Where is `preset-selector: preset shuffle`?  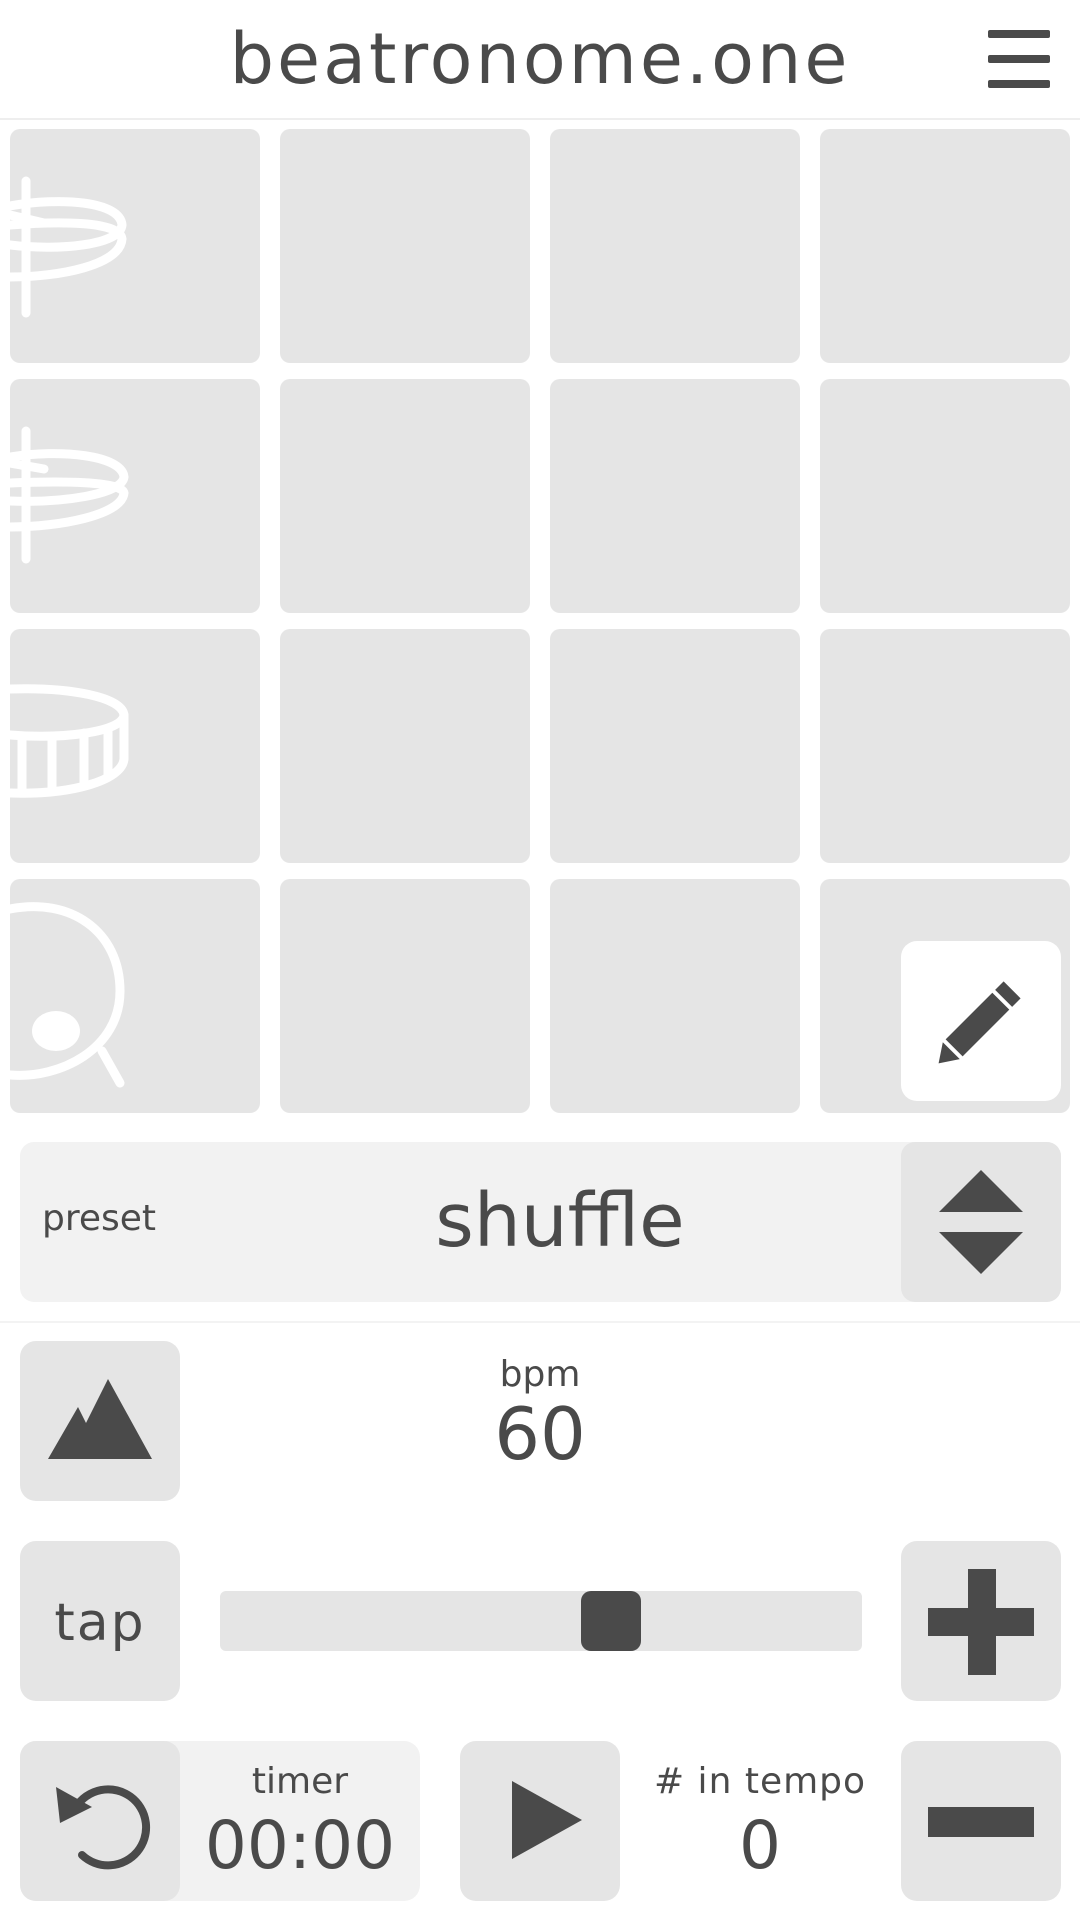
preset-selector: preset shuffle is located at coordinates (540, 1222).